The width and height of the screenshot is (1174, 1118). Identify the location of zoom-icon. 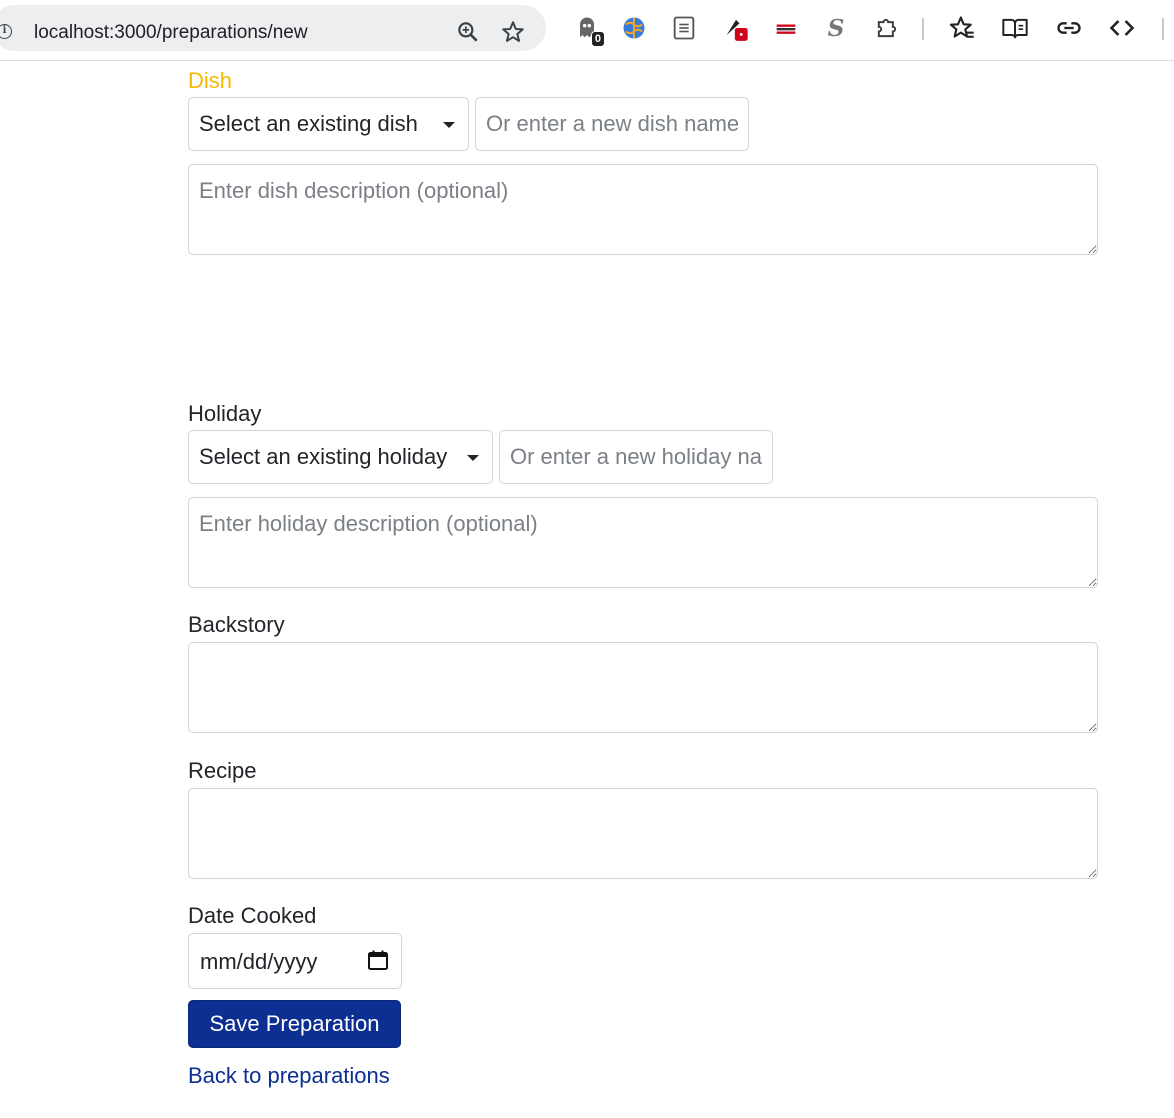
(468, 32).